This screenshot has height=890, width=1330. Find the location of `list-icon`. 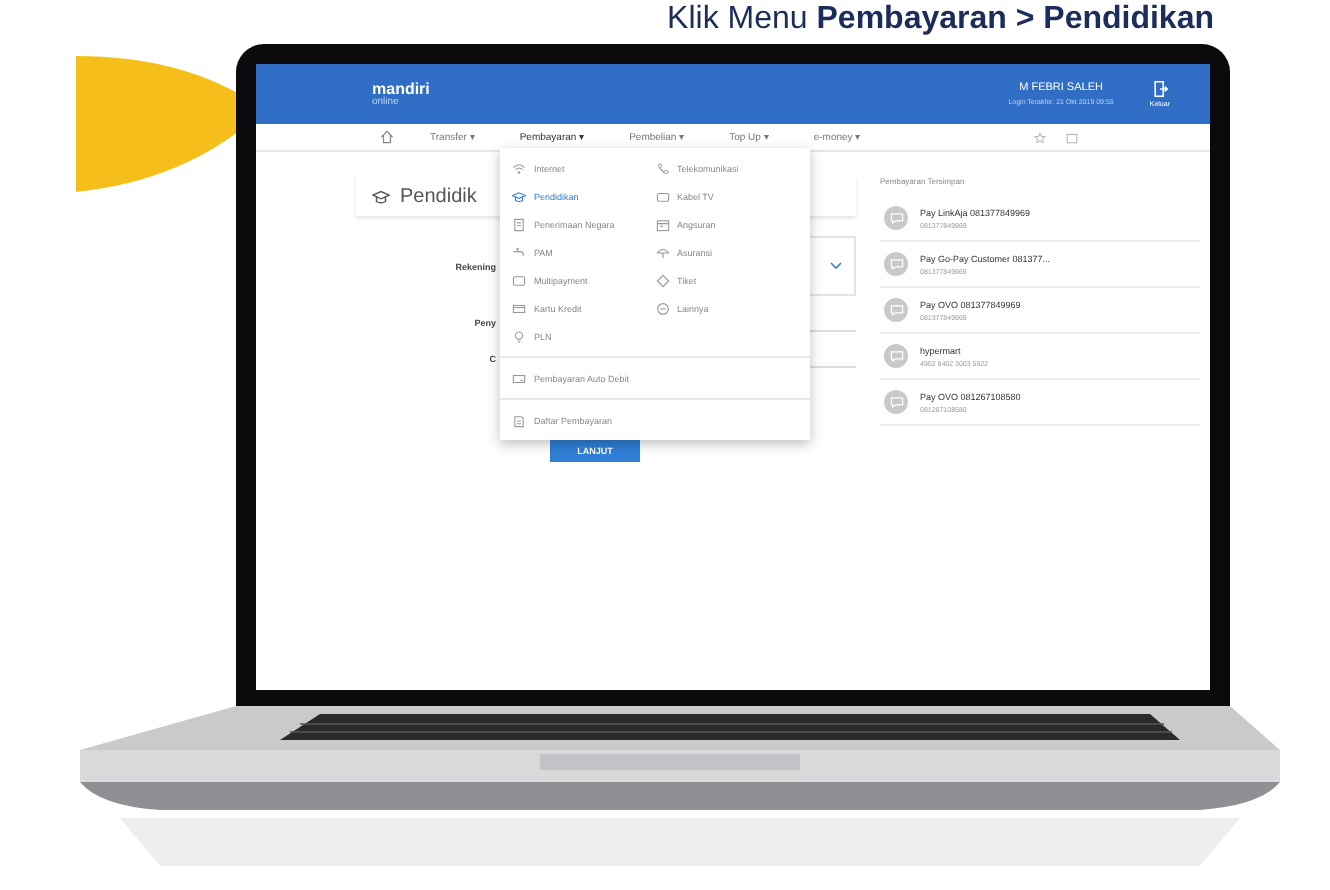

list-icon is located at coordinates (519, 420).